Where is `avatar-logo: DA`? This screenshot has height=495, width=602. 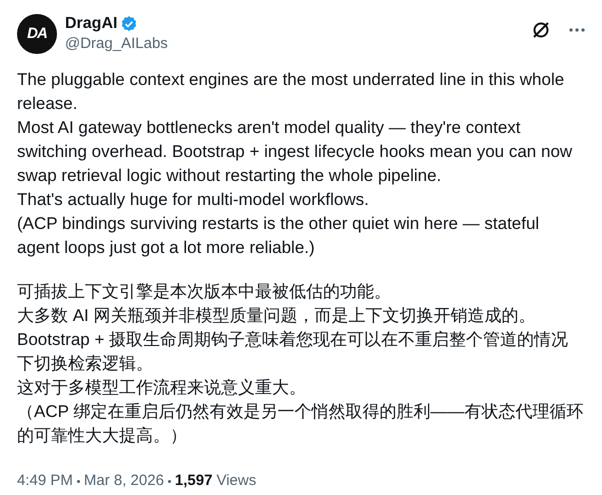 avatar-logo: DA is located at coordinates (37, 34).